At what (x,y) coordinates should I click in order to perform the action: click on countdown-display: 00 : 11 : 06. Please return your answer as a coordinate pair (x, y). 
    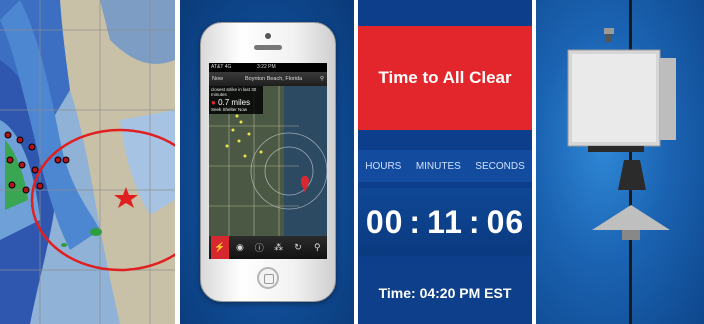
    Looking at the image, I should click on (445, 222).